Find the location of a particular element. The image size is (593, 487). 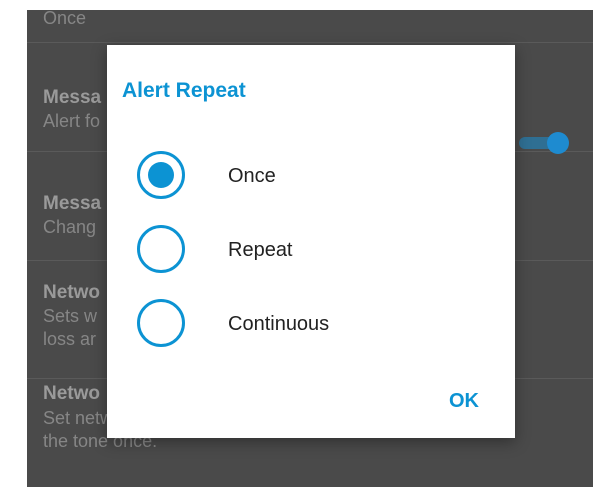

setting-summary: Alert fo is located at coordinates (72, 121).